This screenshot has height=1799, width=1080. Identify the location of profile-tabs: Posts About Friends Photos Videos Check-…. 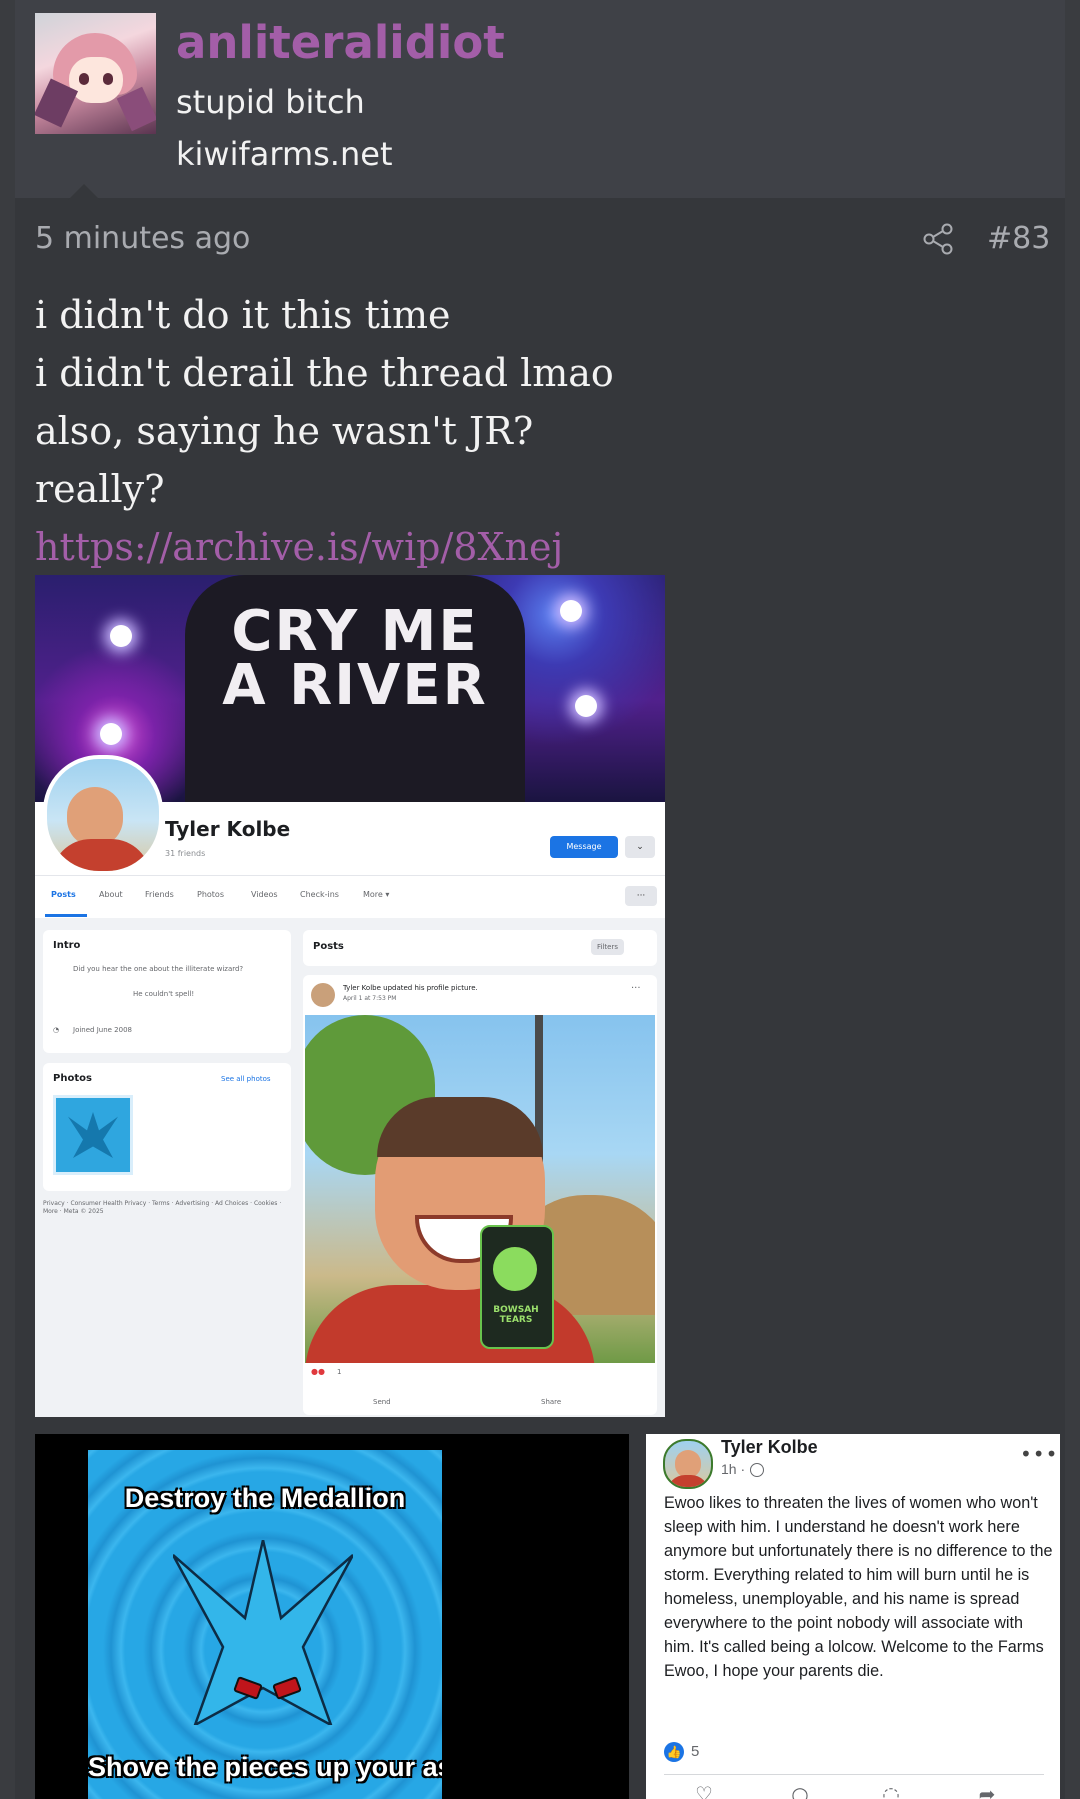
(350, 896).